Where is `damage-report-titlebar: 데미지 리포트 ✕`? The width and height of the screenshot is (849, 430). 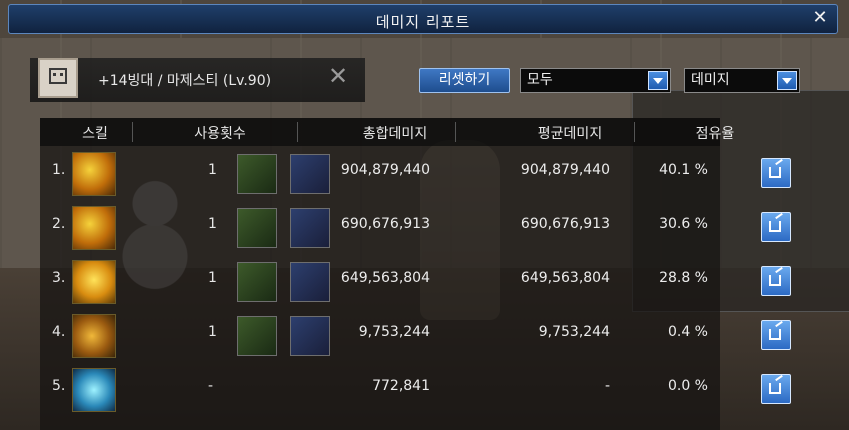 damage-report-titlebar: 데미지 리포트 ✕ is located at coordinates (423, 19).